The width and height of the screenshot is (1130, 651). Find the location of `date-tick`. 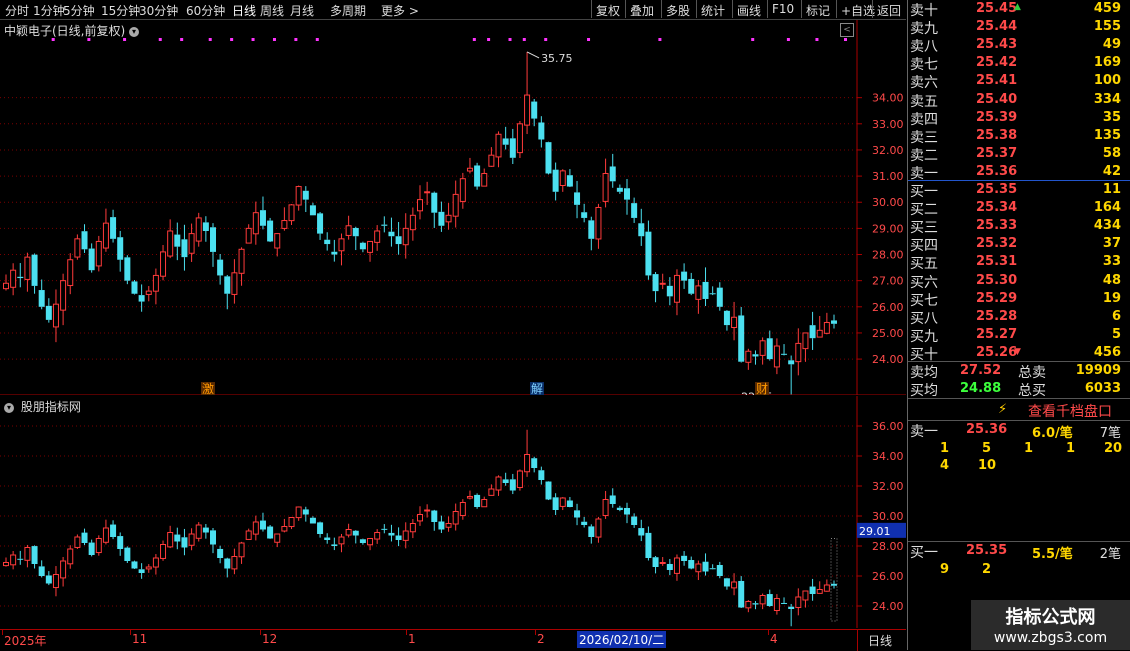

date-tick is located at coordinates (260, 632).